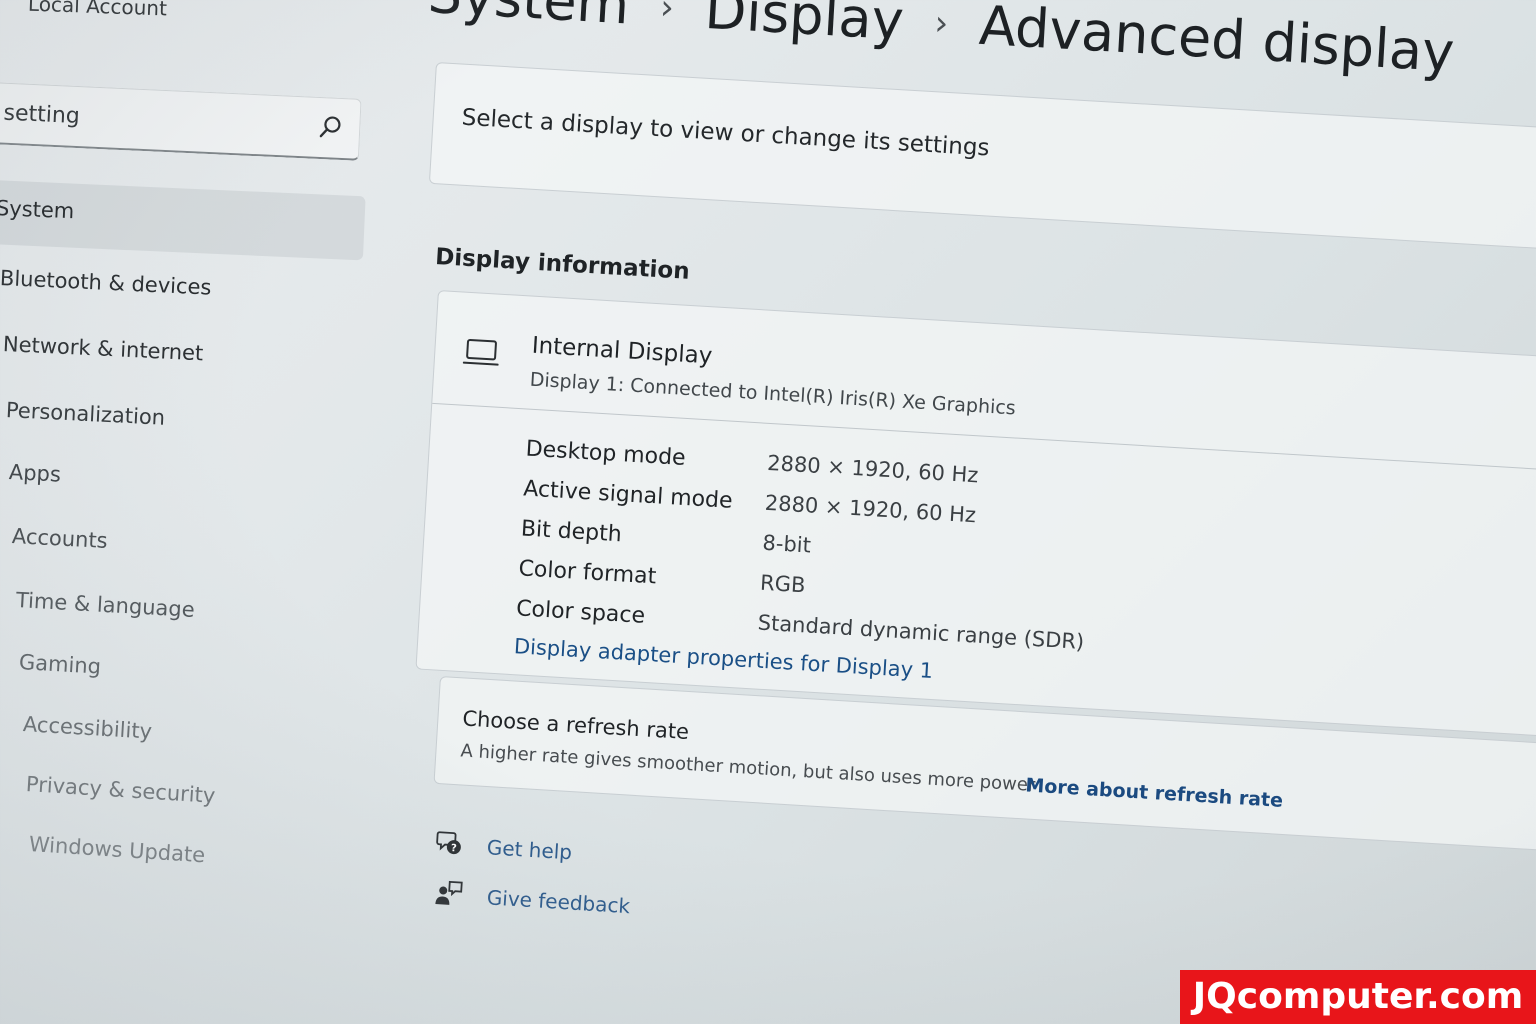 The height and width of the screenshot is (1024, 1536). Describe the element at coordinates (120, 790) in the screenshot. I see `sidebar-item-privacy-security: Privacy & security` at that location.